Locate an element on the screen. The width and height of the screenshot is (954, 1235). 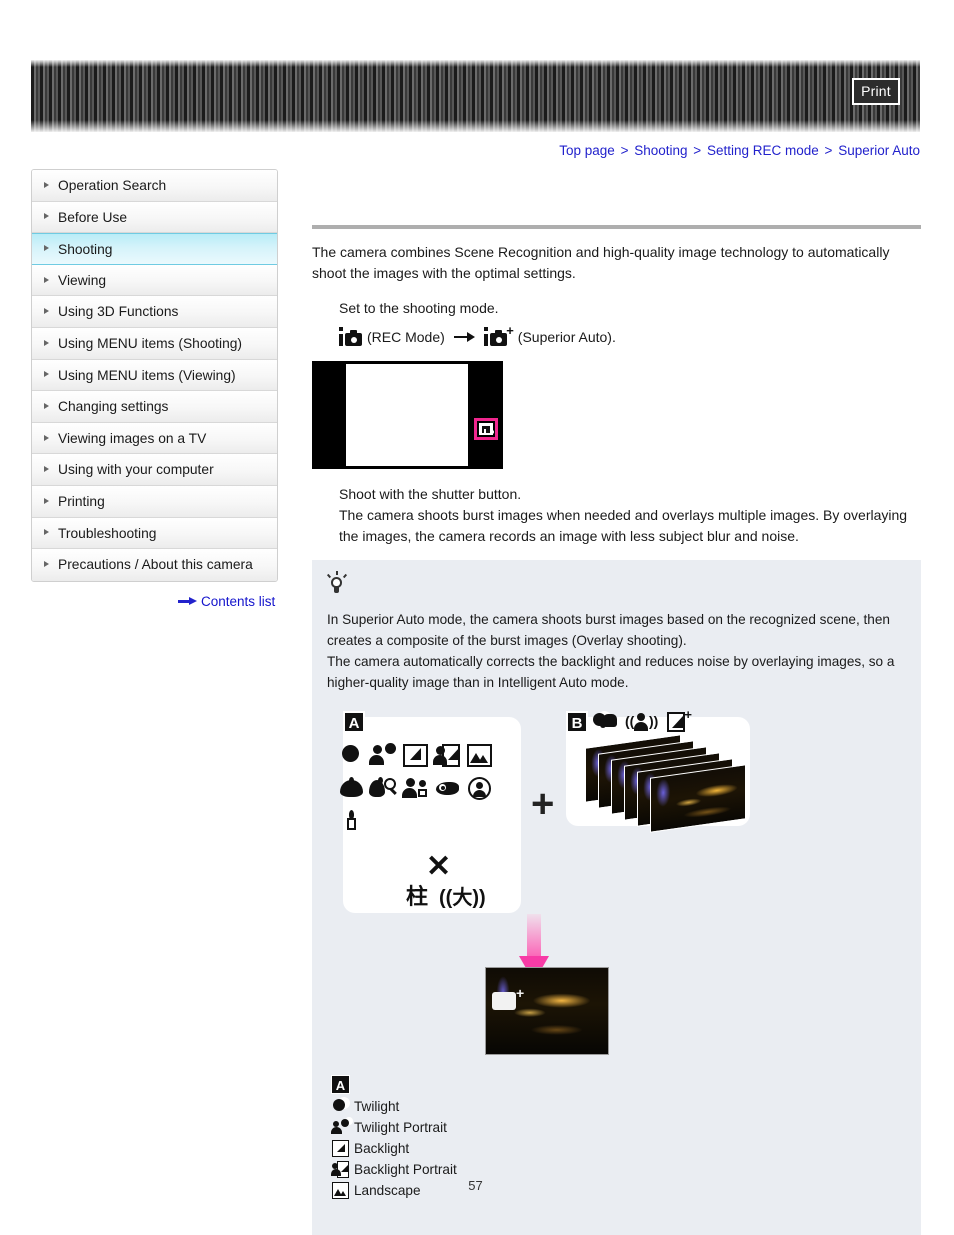
superior-auto-icon: + is located at coordinates (498, 335).